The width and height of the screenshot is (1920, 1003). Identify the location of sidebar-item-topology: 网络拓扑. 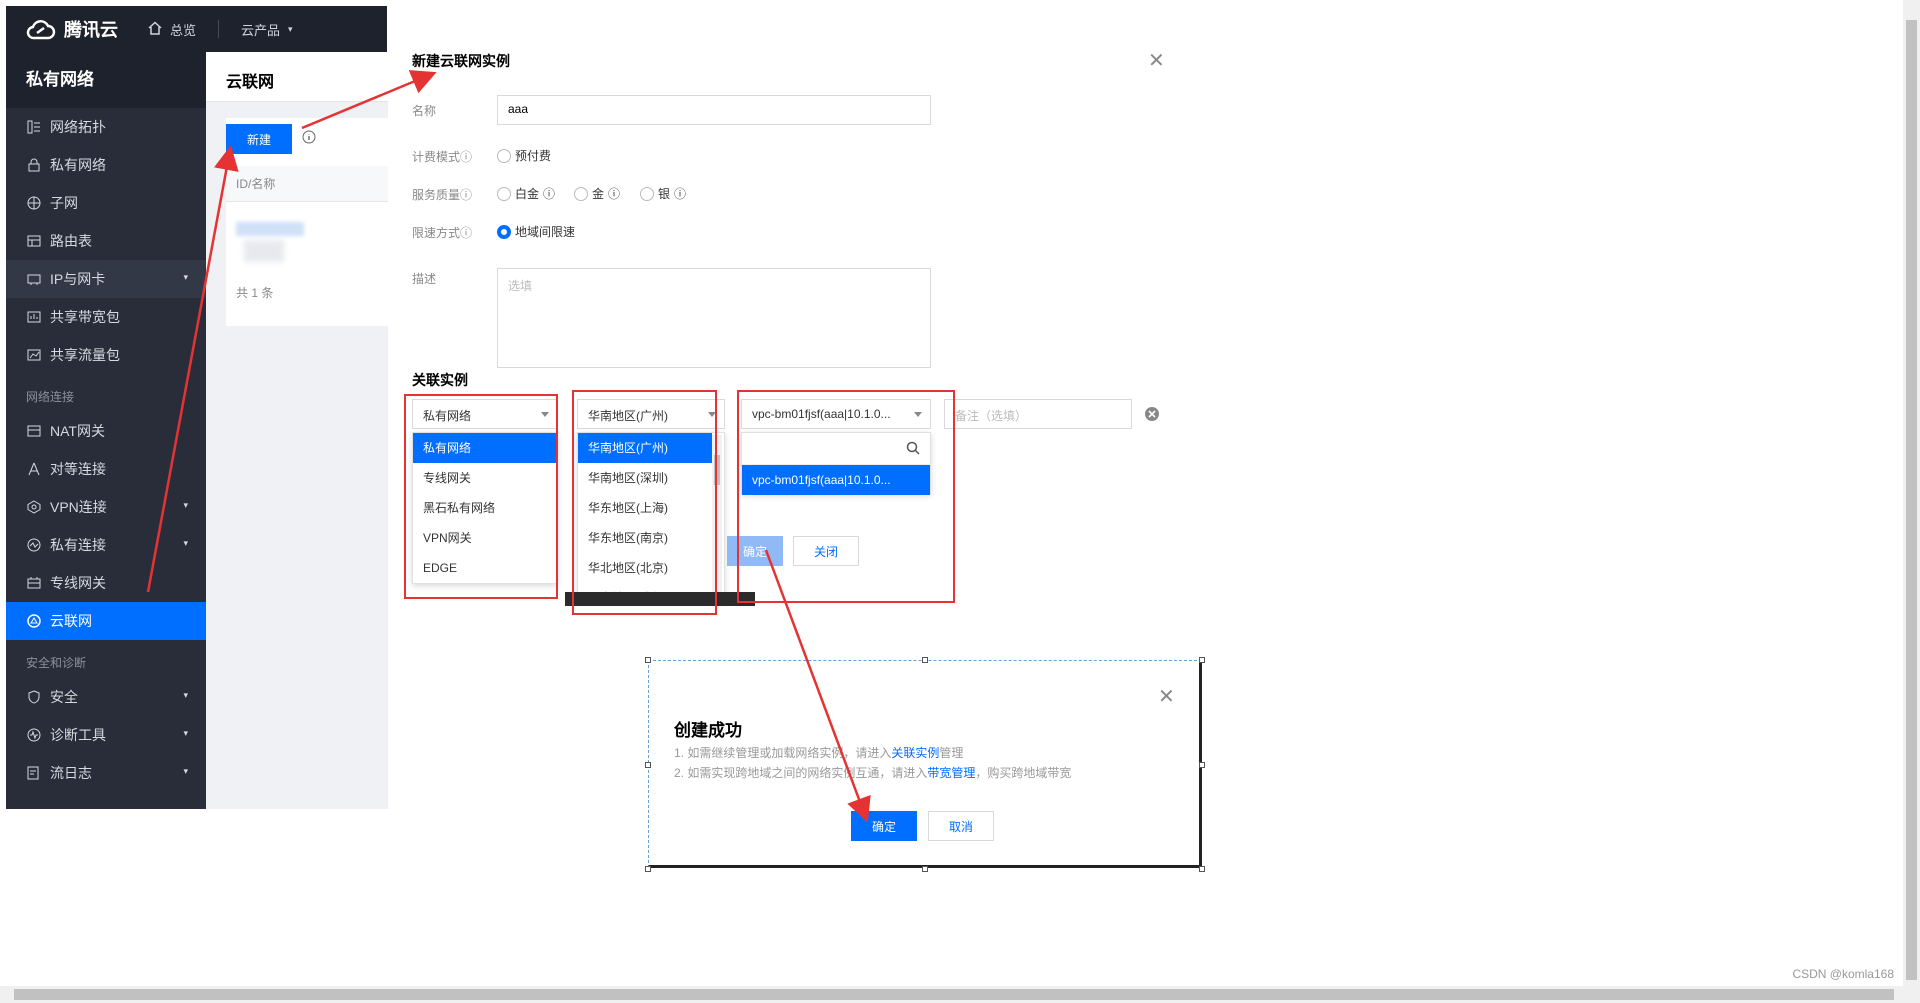
(106, 127).